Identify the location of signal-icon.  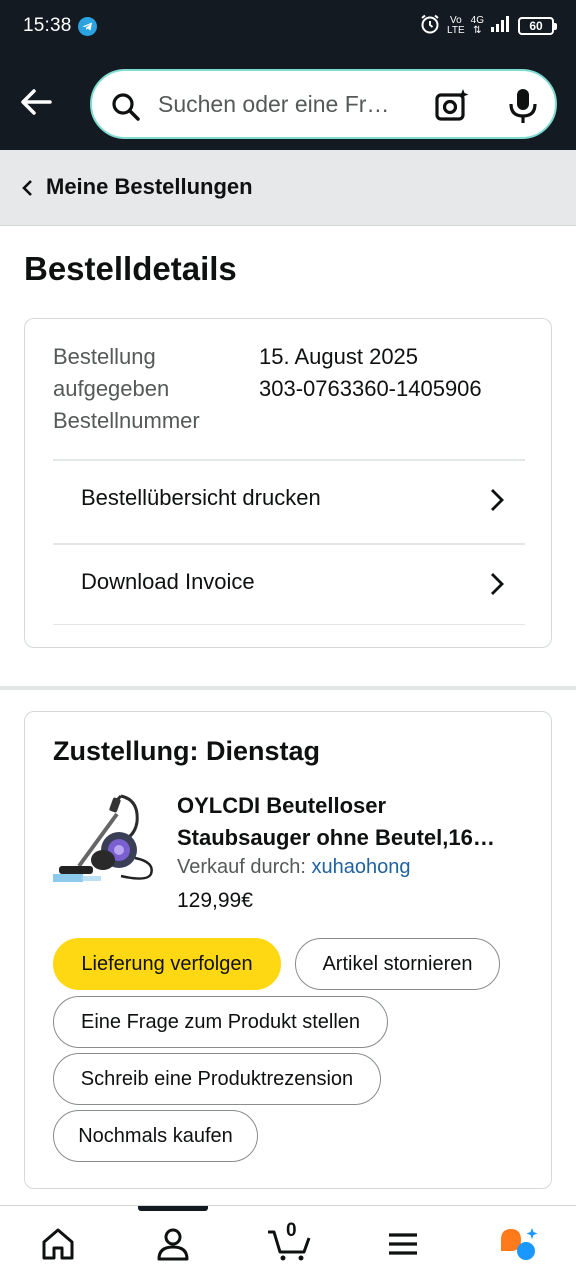
(501, 26).